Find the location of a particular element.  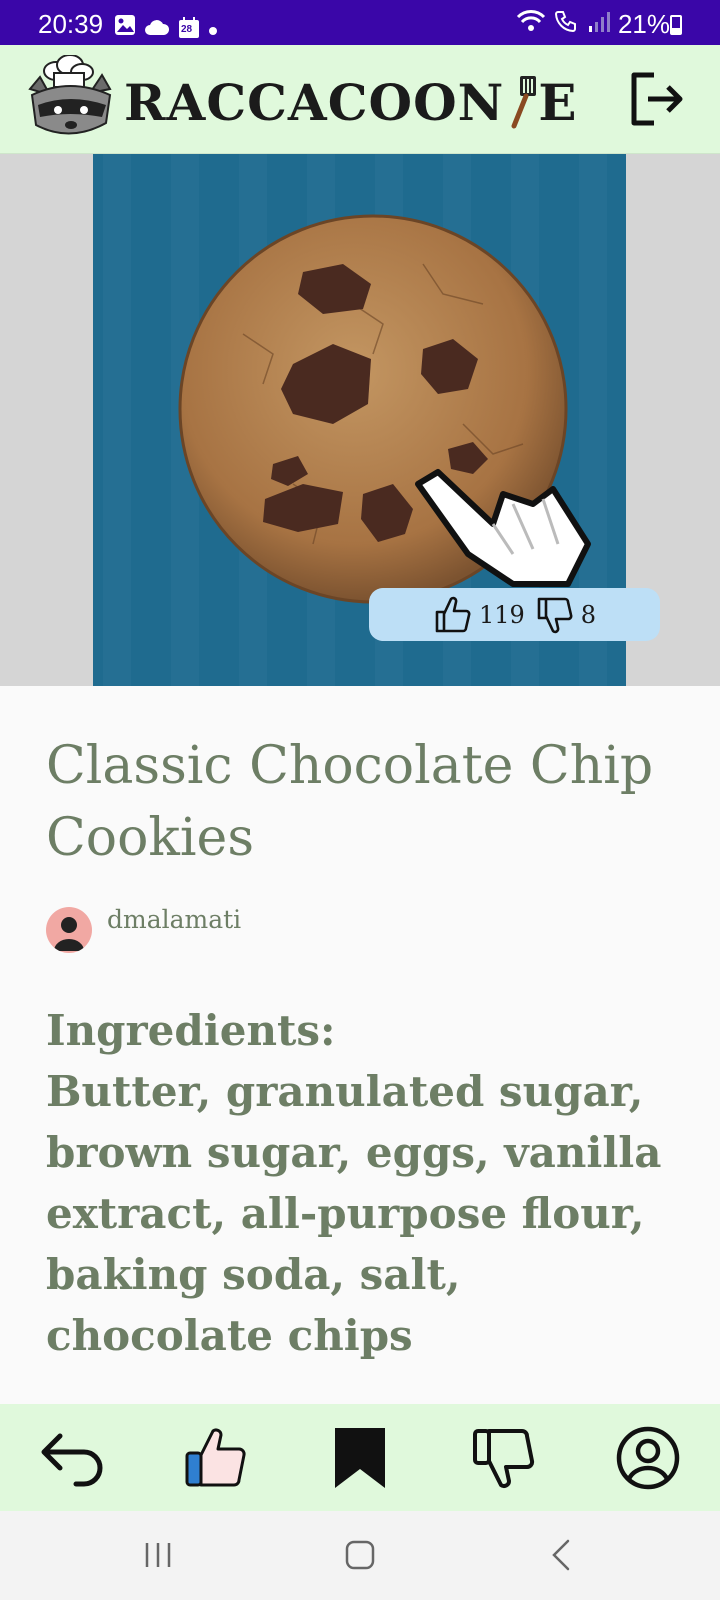

system-back-button is located at coordinates (562, 1555).